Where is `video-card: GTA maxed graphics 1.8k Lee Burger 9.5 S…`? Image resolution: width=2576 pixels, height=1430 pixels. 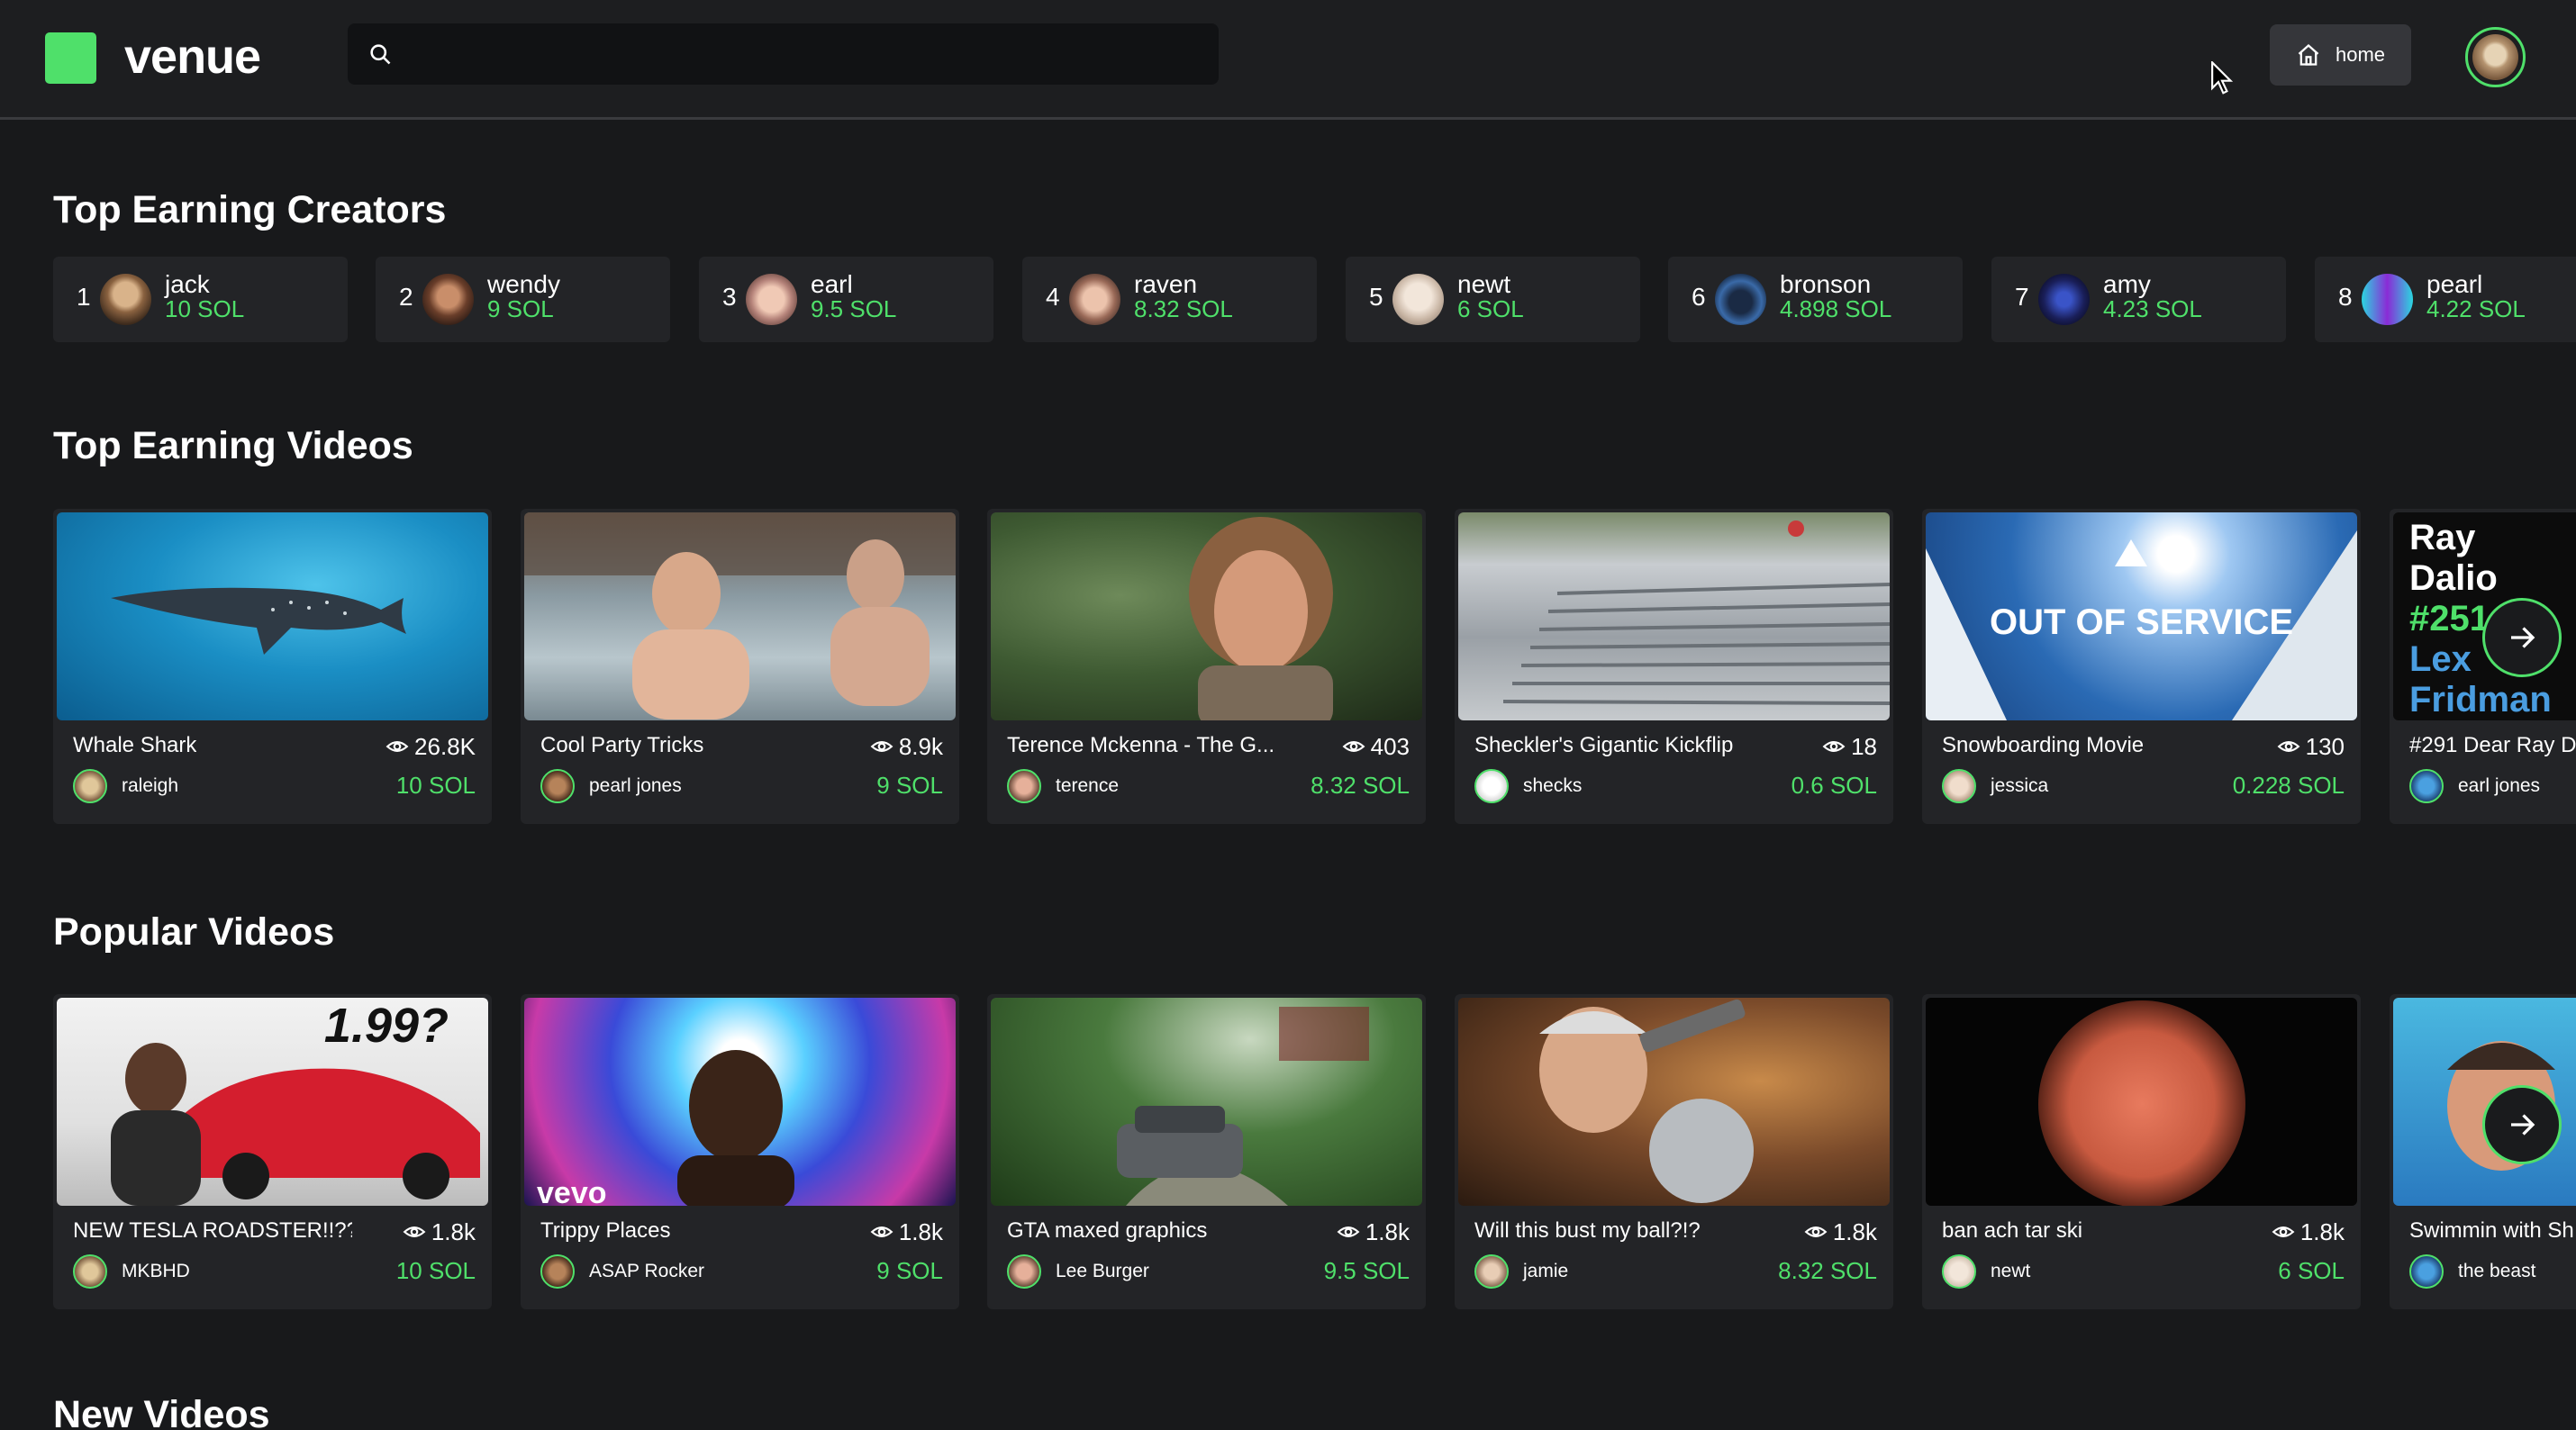
video-card: GTA maxed graphics 1.8k Lee Burger 9.5 S… is located at coordinates (1206, 1151).